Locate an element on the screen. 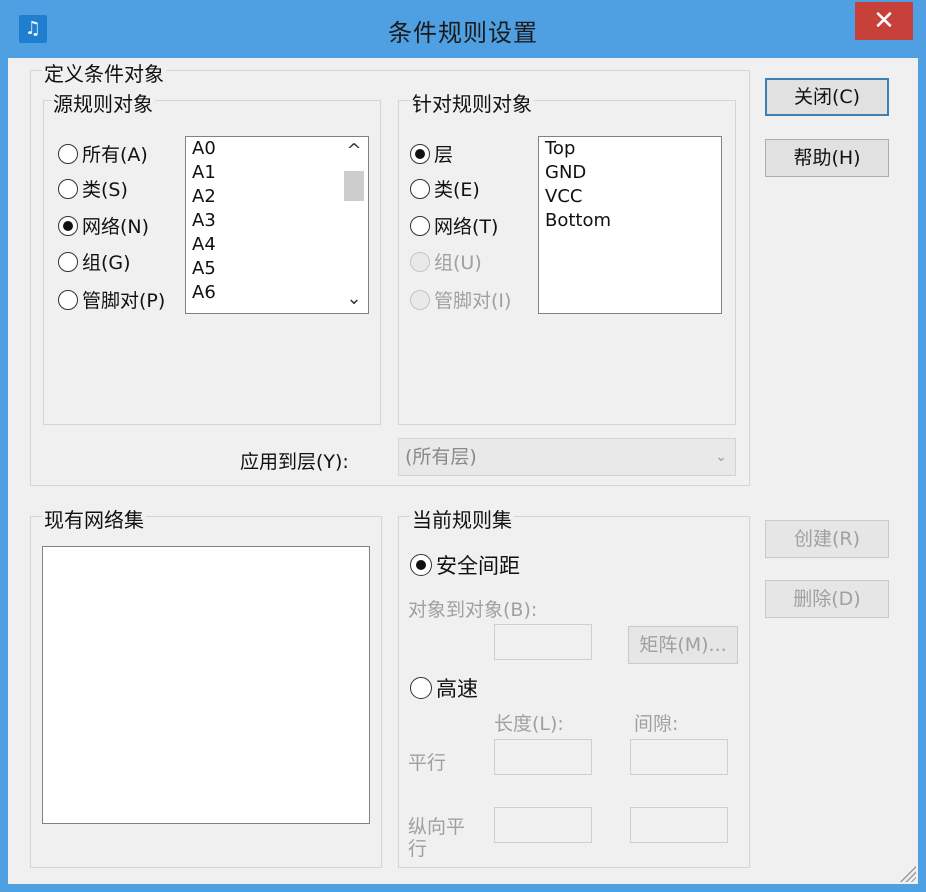 Image resolution: width=926 pixels, height=892 pixels. radio-target-group: 组(U) is located at coordinates (446, 261).